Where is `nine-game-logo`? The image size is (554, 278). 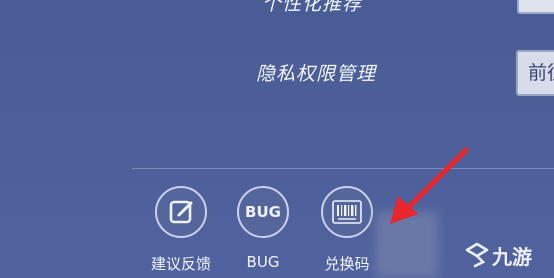 nine-game-logo is located at coordinates (477, 255).